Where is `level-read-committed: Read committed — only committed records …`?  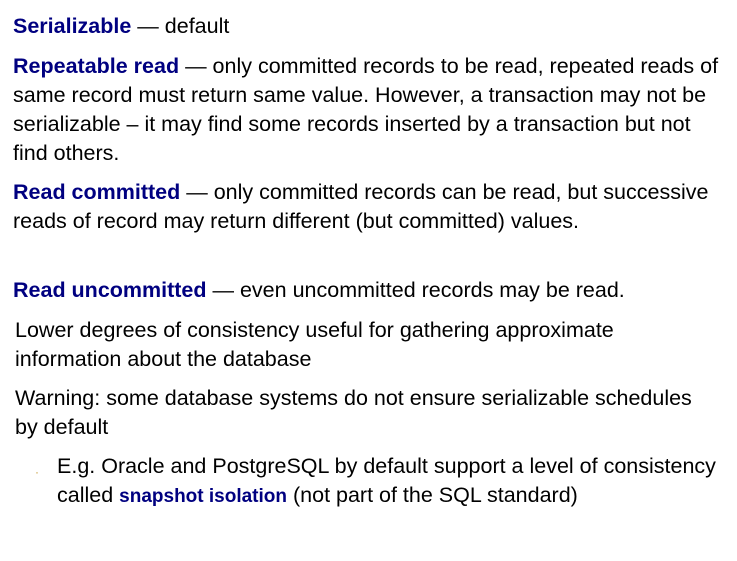
level-read-committed: Read committed — only committed records … is located at coordinates (370, 207).